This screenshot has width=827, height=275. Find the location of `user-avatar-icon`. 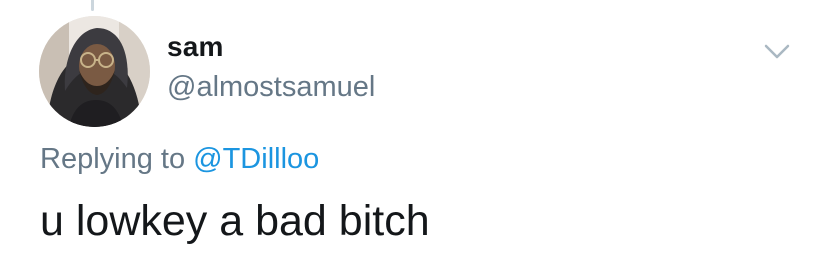

user-avatar-icon is located at coordinates (94, 71).